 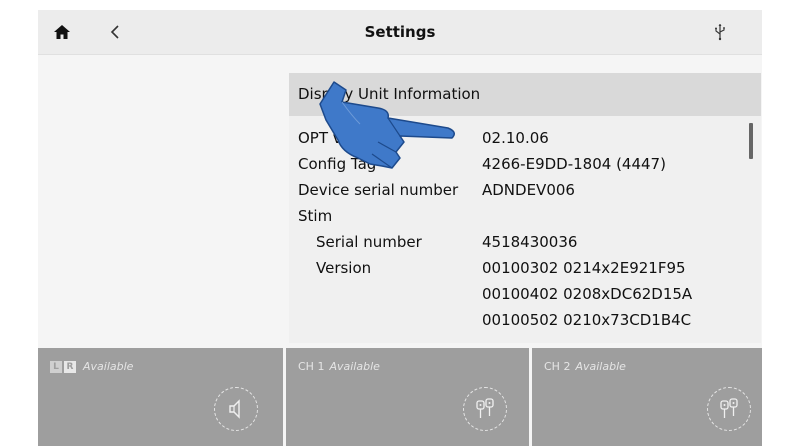 I want to click on channel-card-1: CH 1 Available, so click(x=407, y=397).